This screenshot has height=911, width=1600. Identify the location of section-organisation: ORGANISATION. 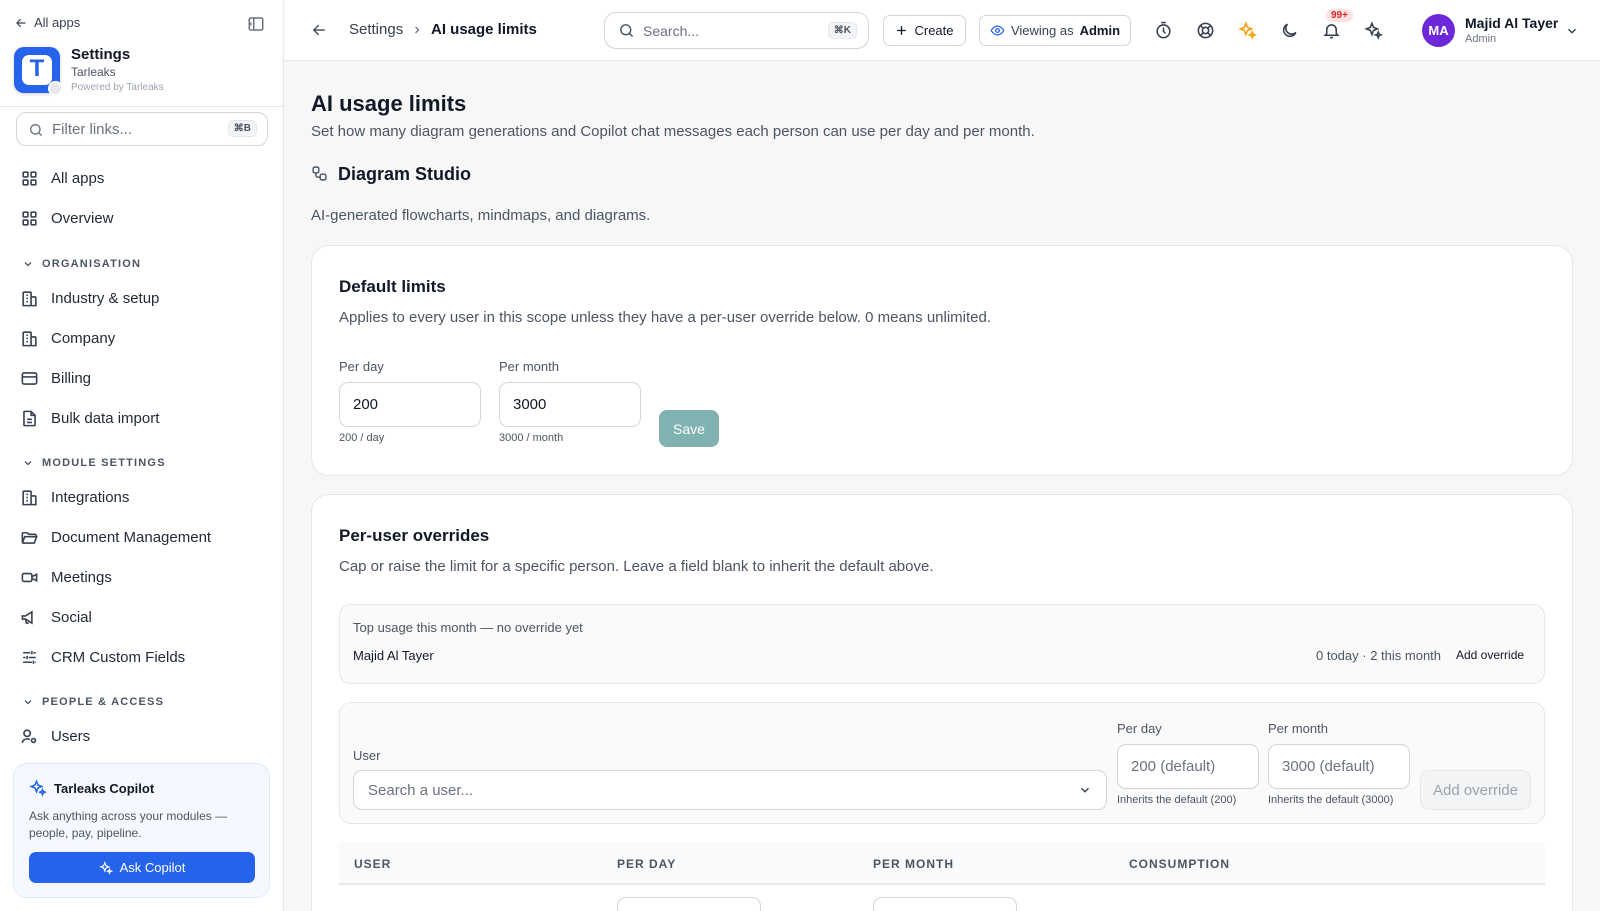
(81, 264).